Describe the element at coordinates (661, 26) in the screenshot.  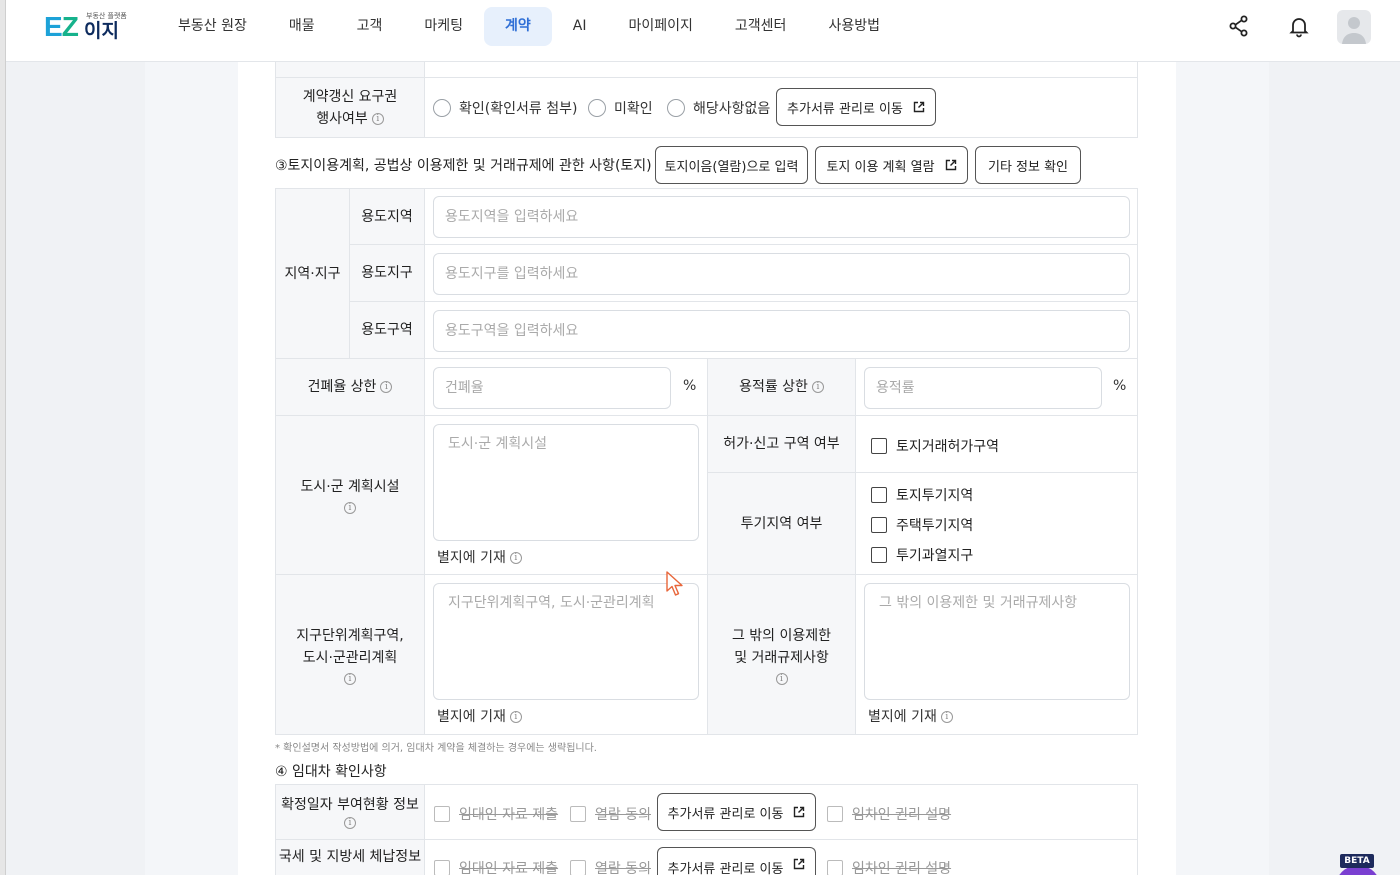
I see `nav-item-mypage: 마이페이지` at that location.